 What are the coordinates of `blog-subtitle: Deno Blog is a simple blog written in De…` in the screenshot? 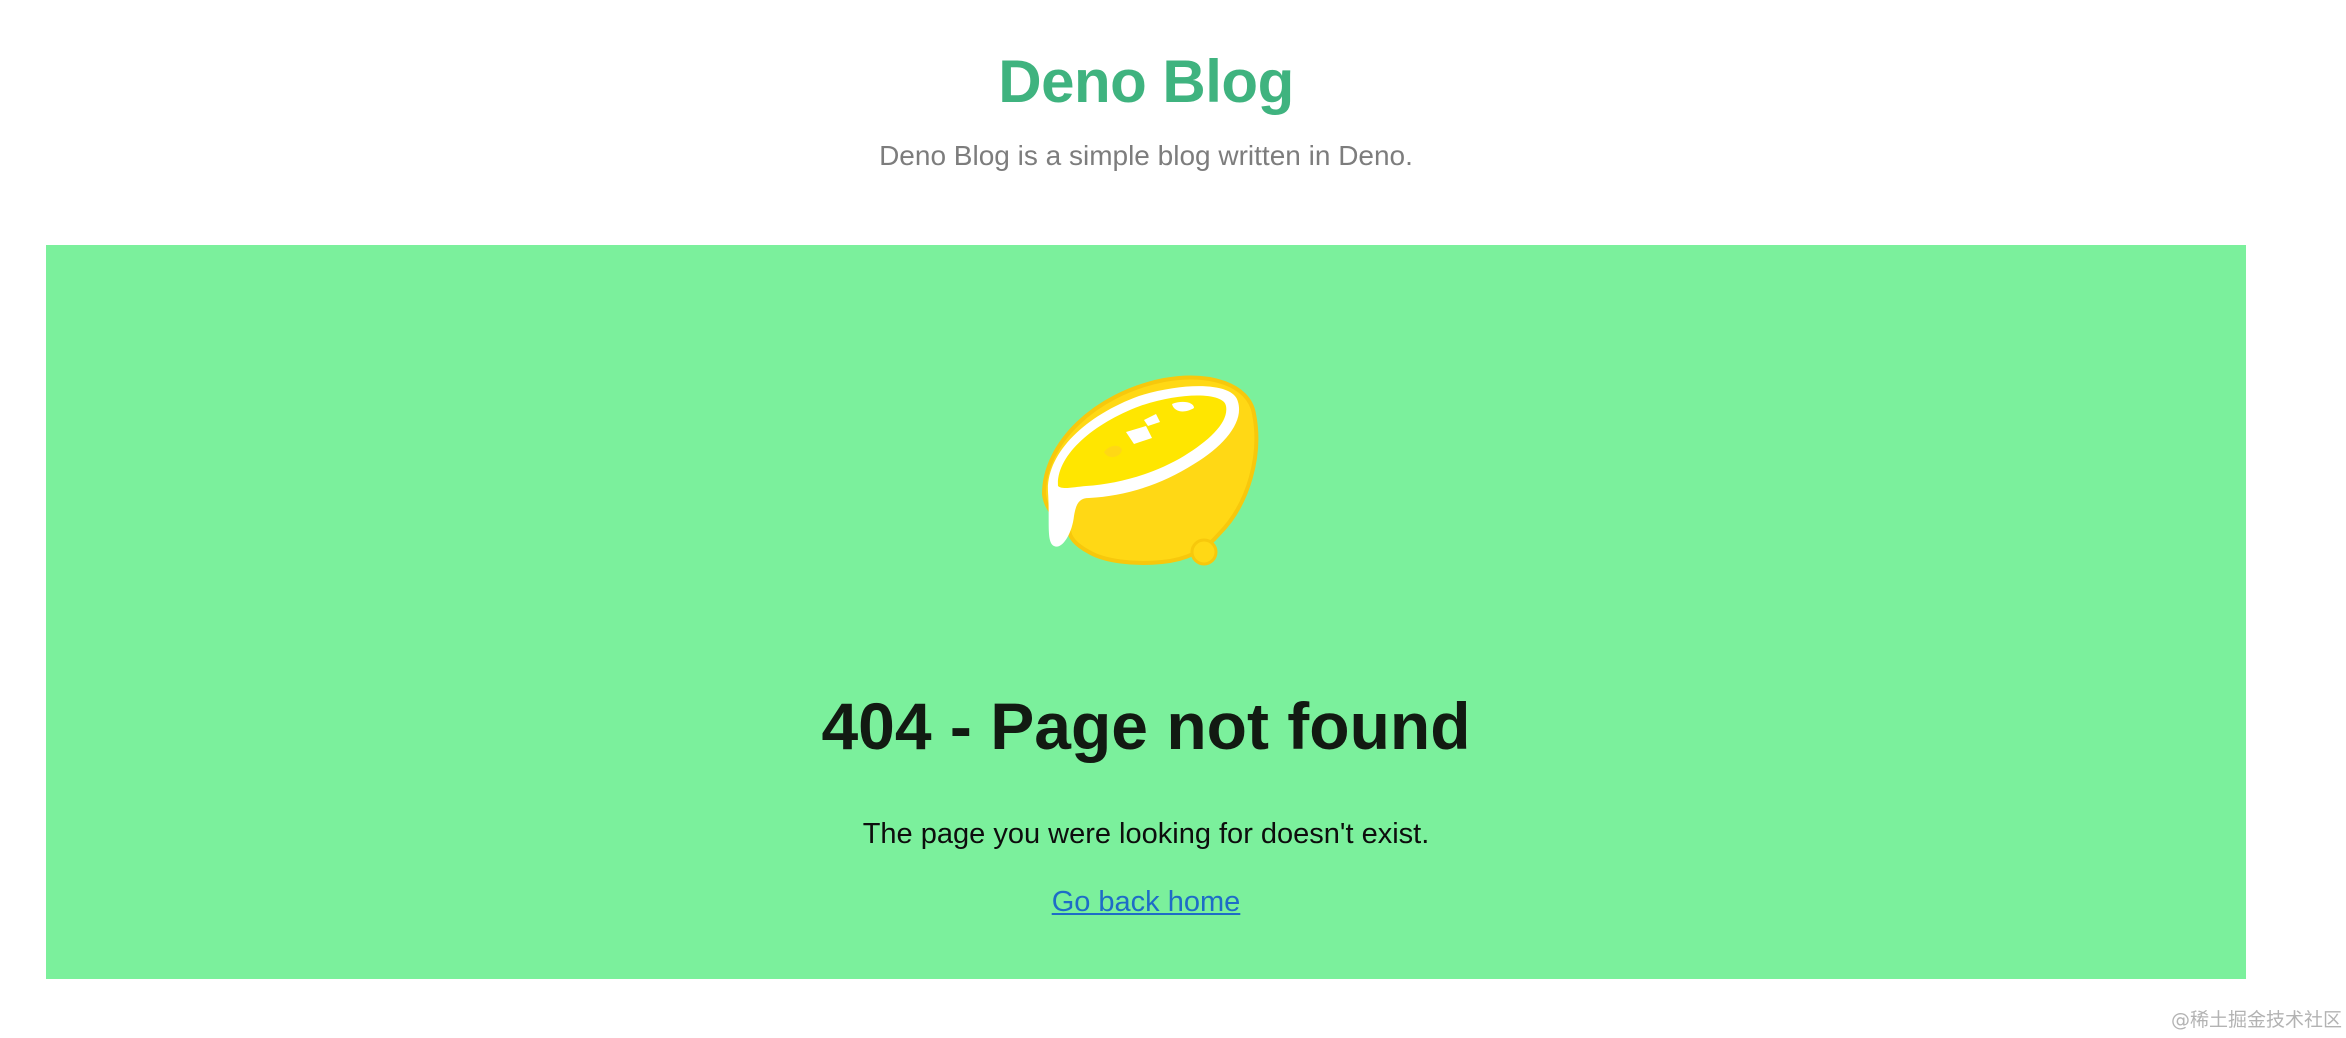 It's located at (1146, 155).